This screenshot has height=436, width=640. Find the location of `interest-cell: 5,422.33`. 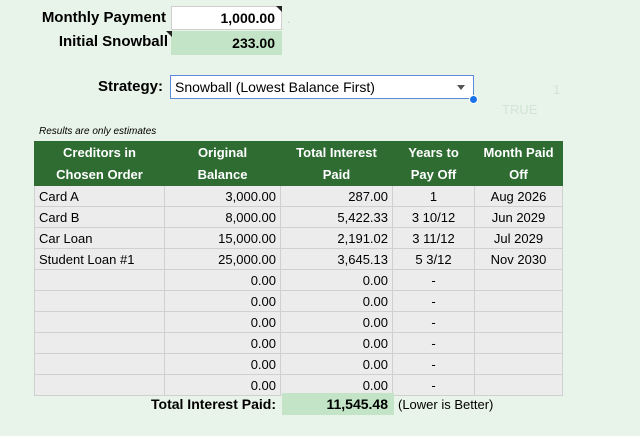

interest-cell: 5,422.33 is located at coordinates (336, 217).